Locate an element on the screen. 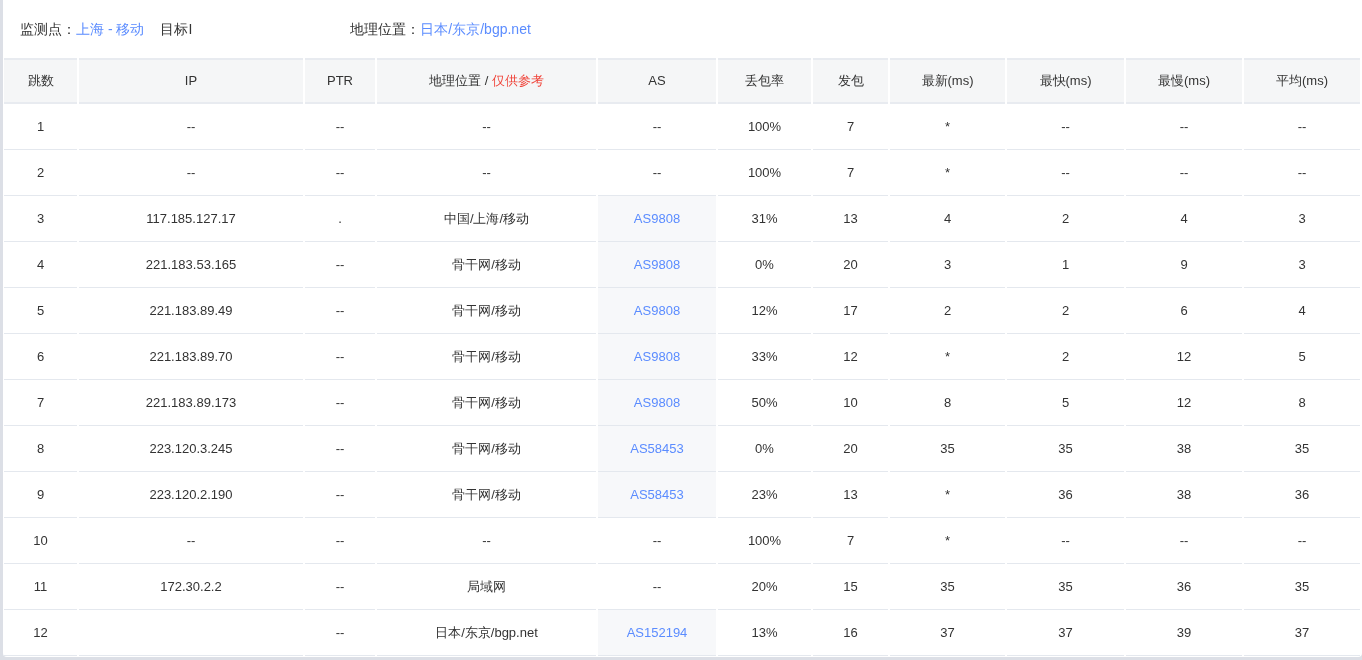  geo-value: 日本/东京/bgp.net is located at coordinates (475, 29).